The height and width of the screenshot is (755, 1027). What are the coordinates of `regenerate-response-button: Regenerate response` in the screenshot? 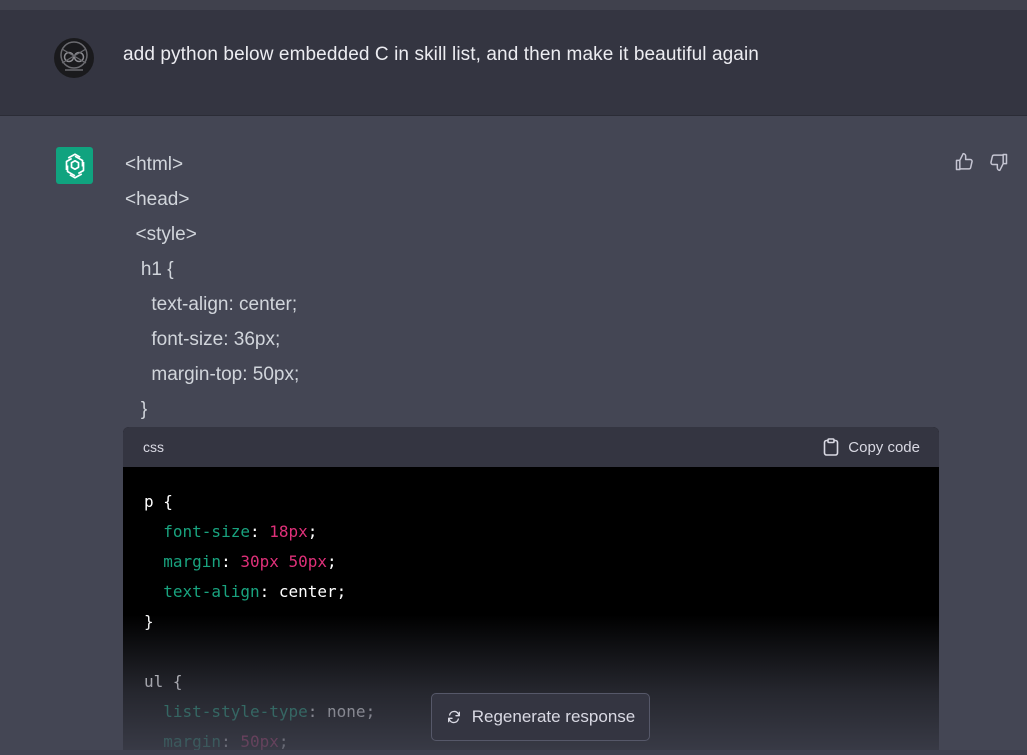 It's located at (540, 717).